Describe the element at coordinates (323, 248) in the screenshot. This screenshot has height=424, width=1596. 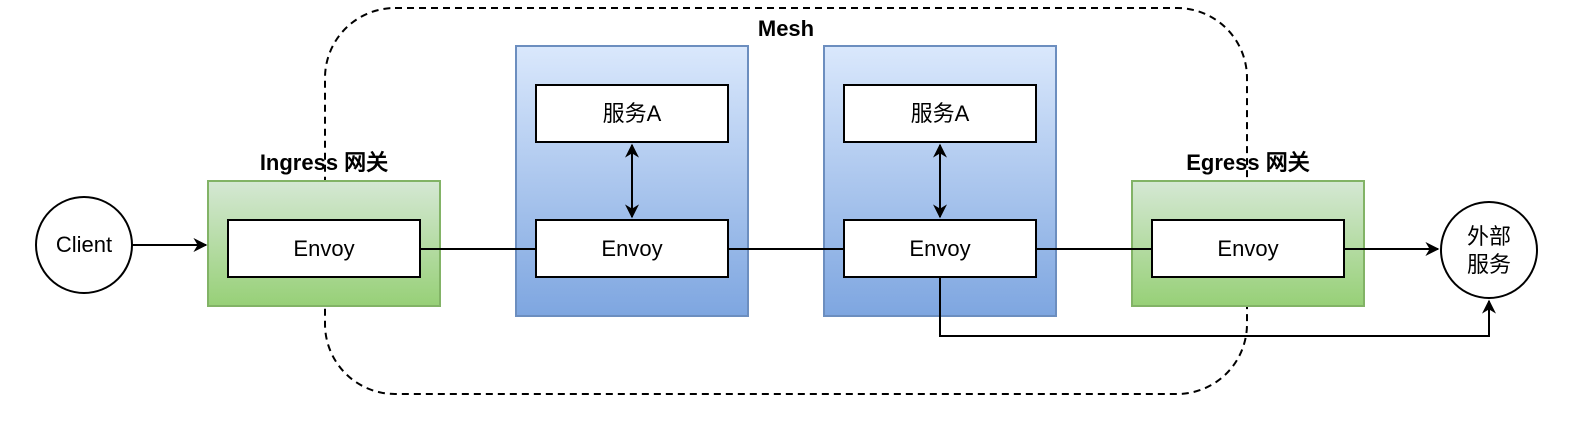
I see `ingress-envoy-label: Envoy` at that location.